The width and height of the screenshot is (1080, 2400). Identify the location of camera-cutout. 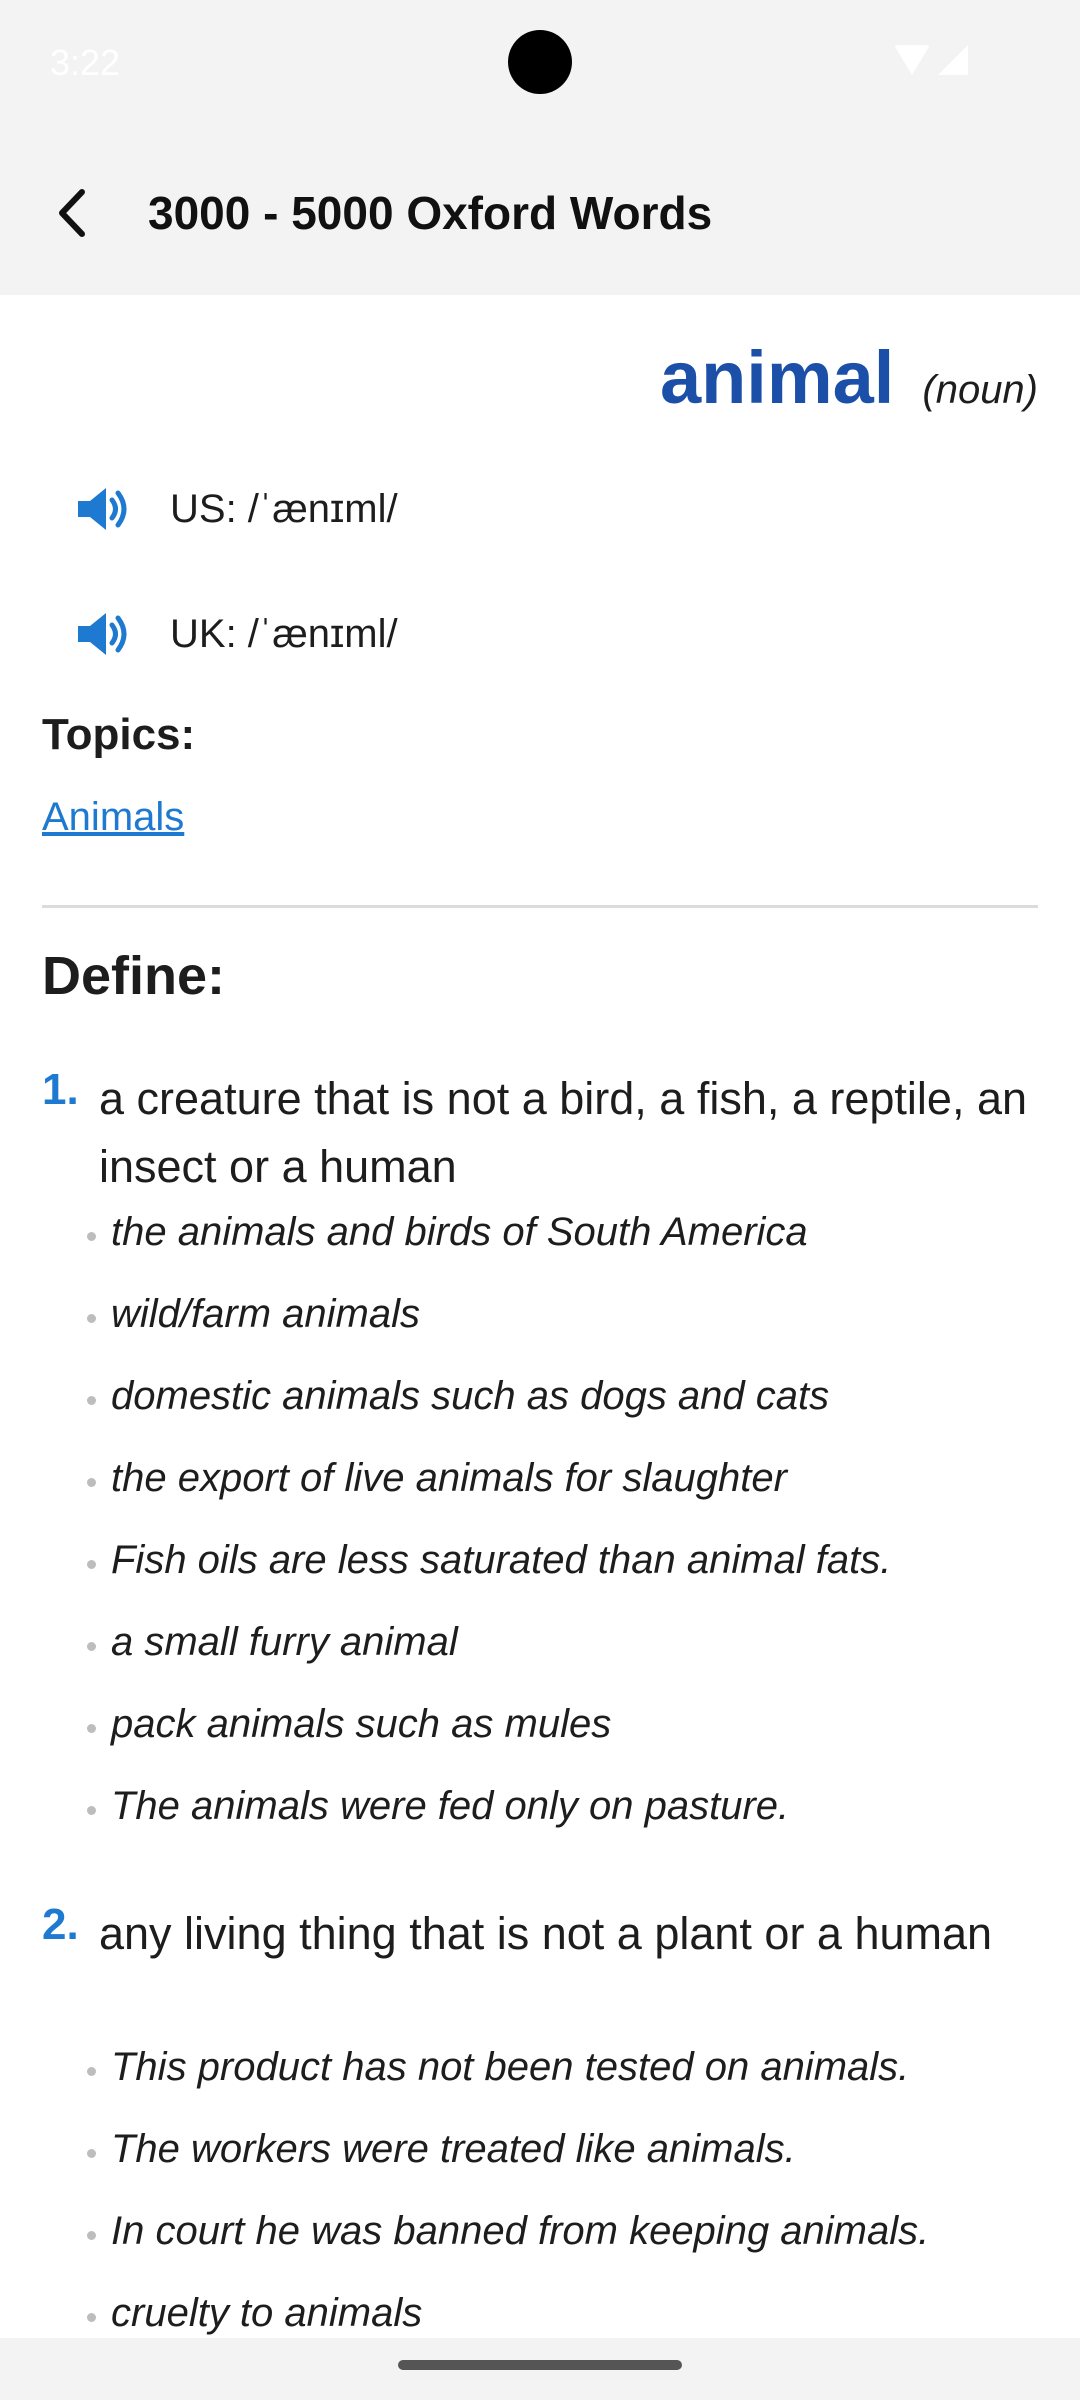
(540, 62).